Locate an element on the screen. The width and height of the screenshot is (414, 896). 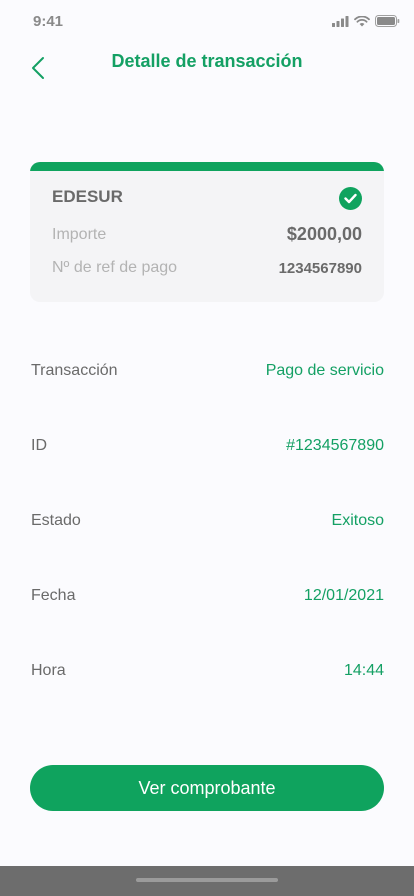
status-bar: 9:41 is located at coordinates (207, 22).